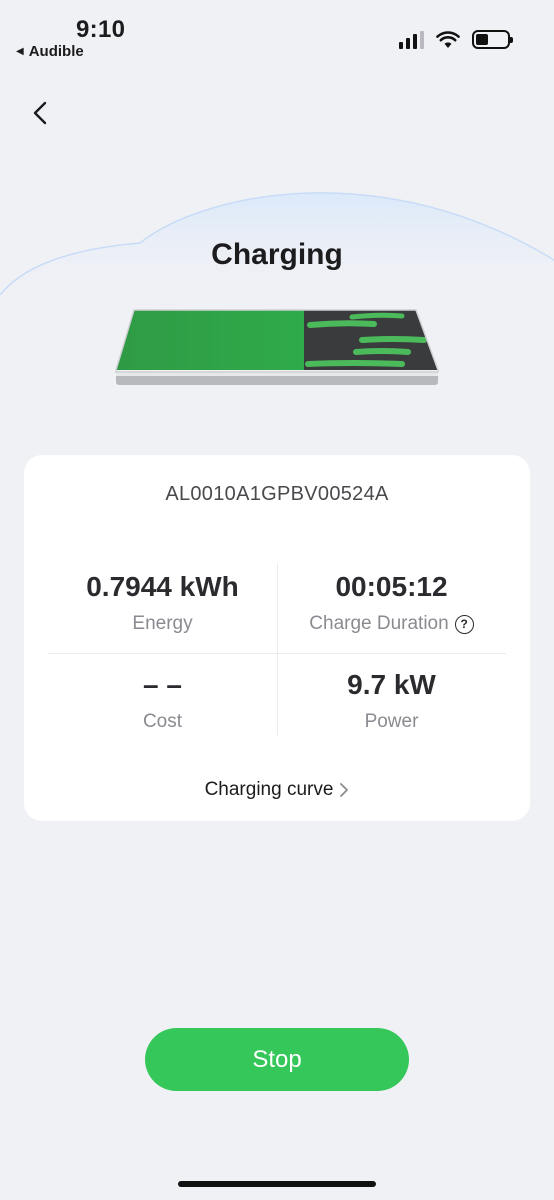  I want to click on help-icon: ?, so click(464, 624).